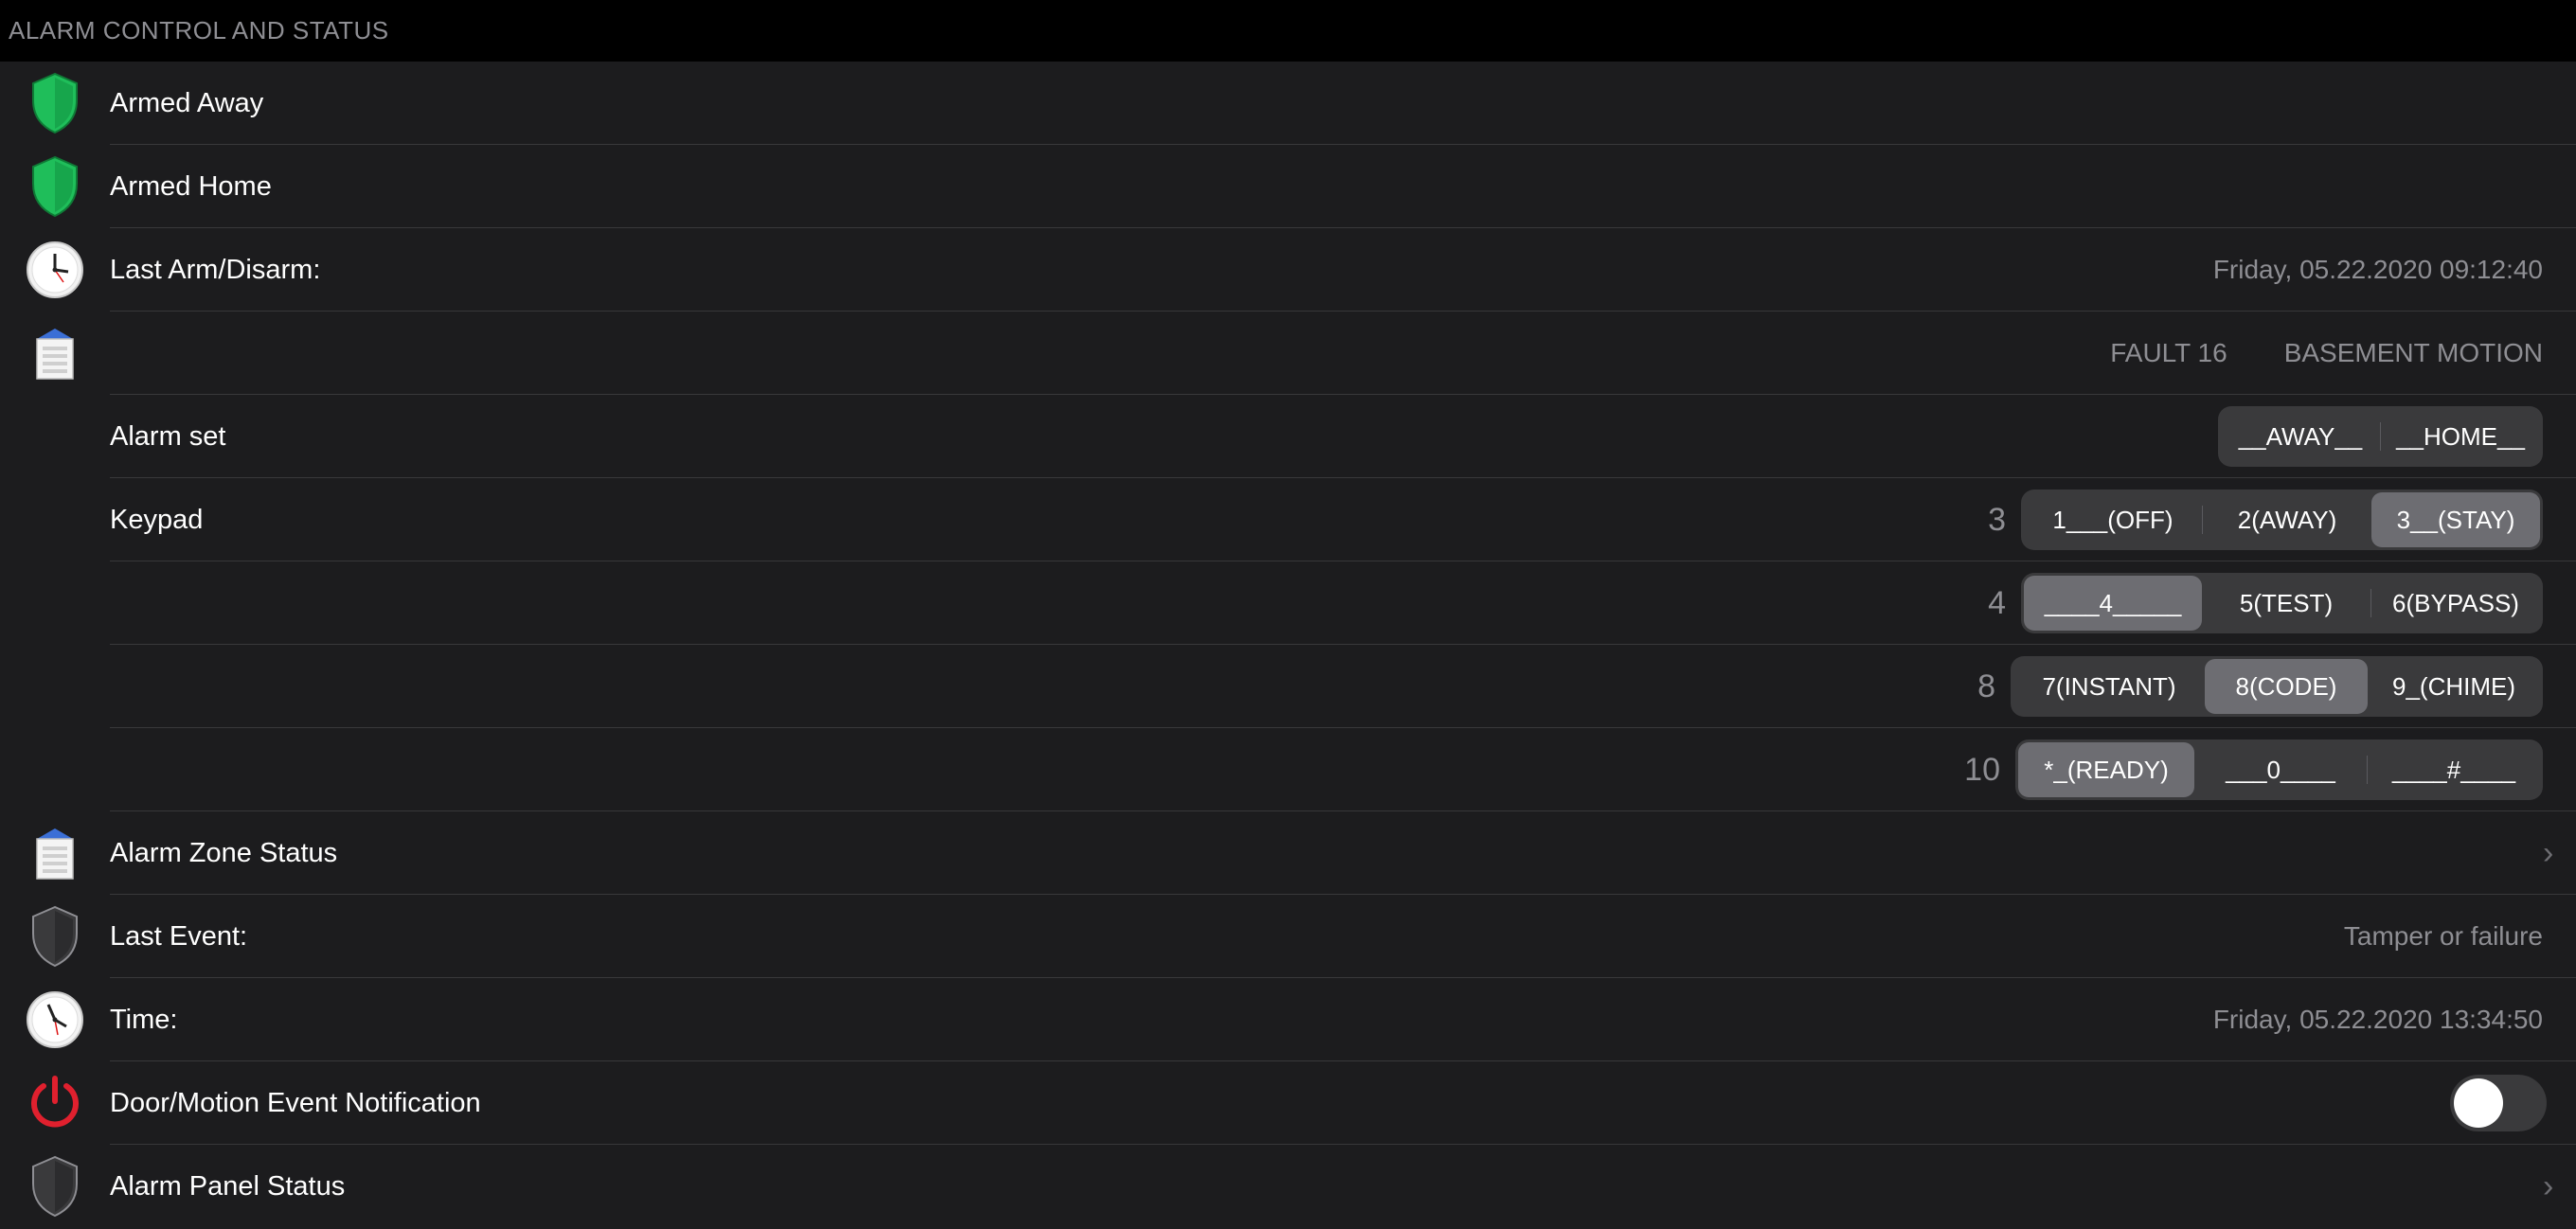 This screenshot has width=2576, height=1229. Describe the element at coordinates (1997, 519) in the screenshot. I see `keypad-row-1-value: 3` at that location.